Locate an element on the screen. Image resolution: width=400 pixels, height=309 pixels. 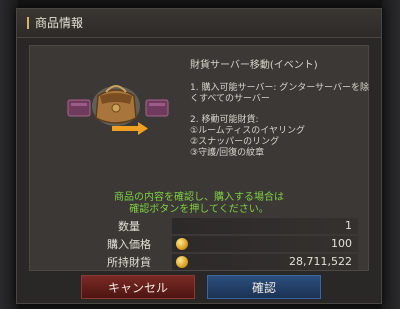
item-desc-entry: ③守護/回復の紋章 is located at coordinates (227, 153).